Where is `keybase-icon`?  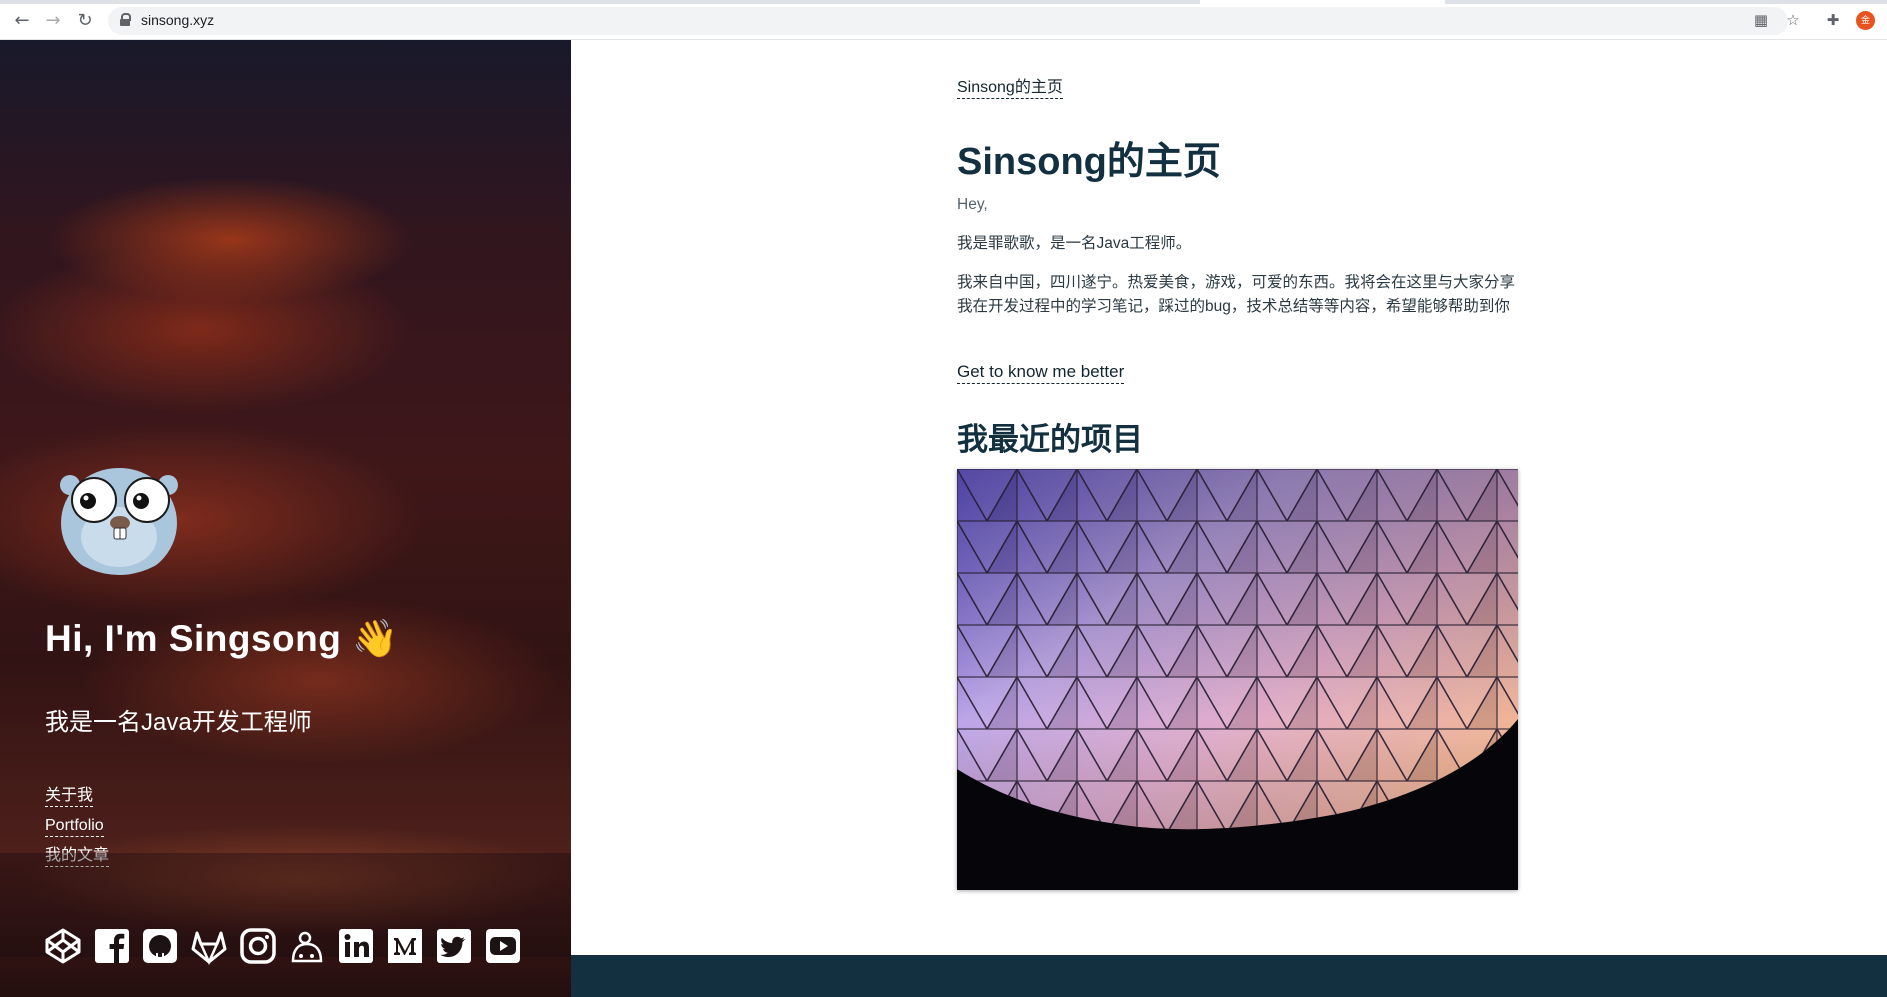
keybase-icon is located at coordinates (307, 946).